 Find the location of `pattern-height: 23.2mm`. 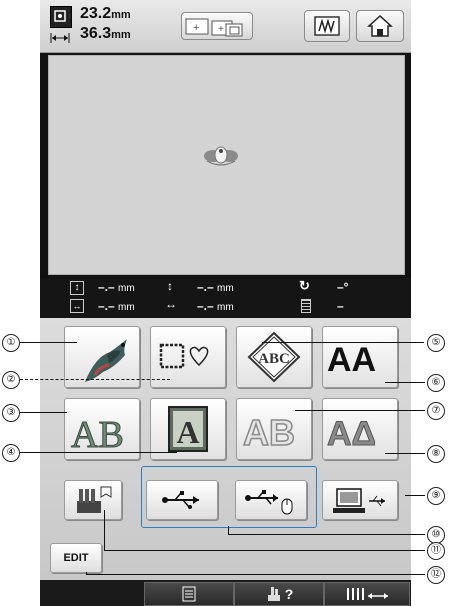

pattern-height: 23.2mm is located at coordinates (105, 13).